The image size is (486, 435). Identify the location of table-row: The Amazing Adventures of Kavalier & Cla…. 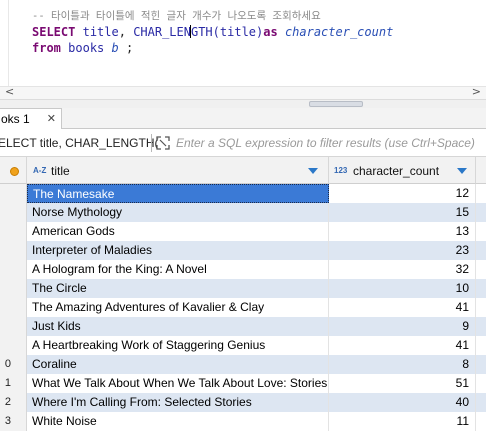
(243, 307).